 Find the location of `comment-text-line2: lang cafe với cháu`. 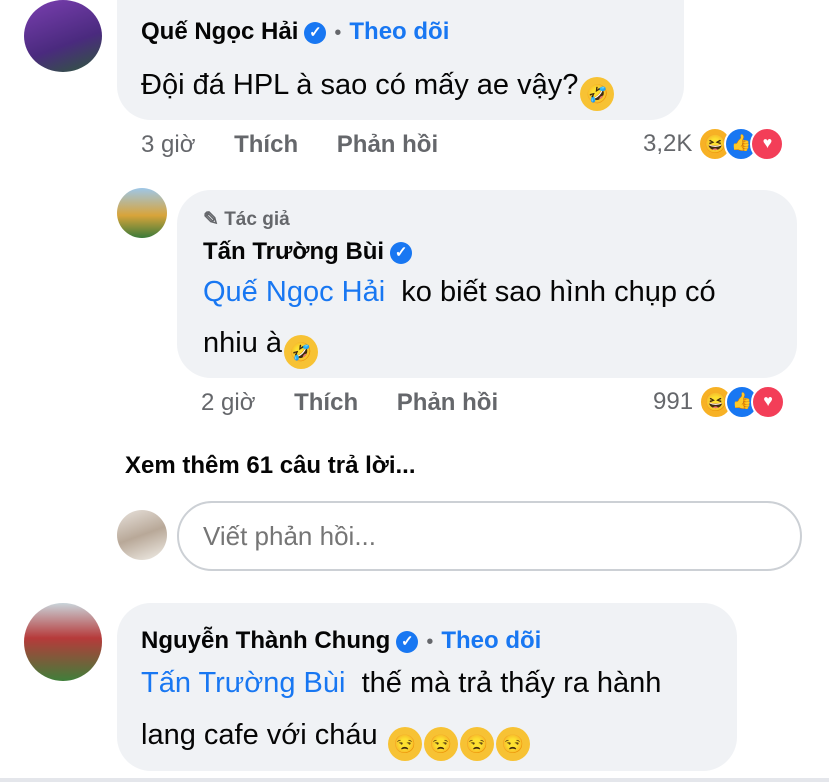

comment-text-line2: lang cafe với cháu is located at coordinates (259, 735).